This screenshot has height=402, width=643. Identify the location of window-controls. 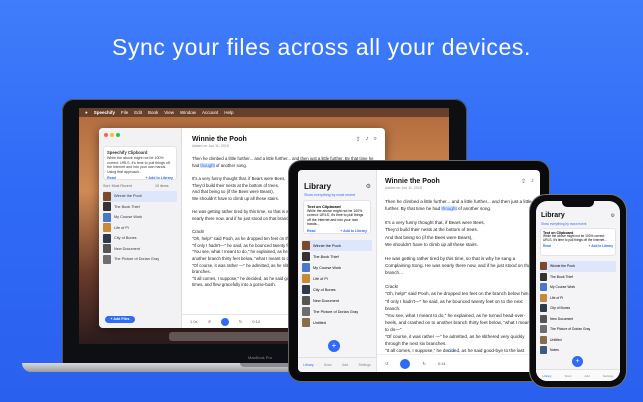
(112, 135).